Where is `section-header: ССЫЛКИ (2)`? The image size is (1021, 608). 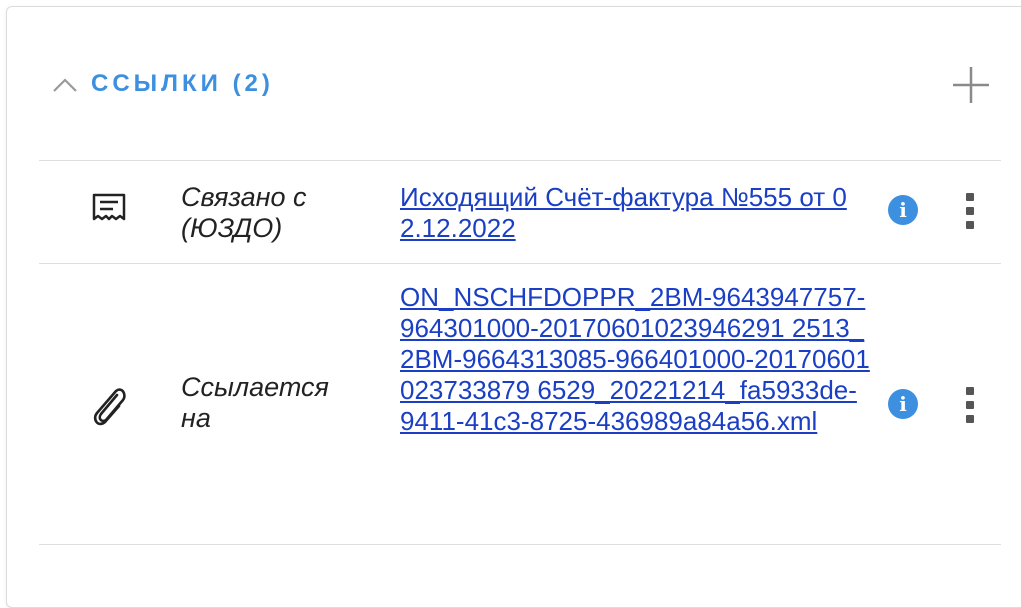 section-header: ССЫЛКИ (2) is located at coordinates (522, 82).